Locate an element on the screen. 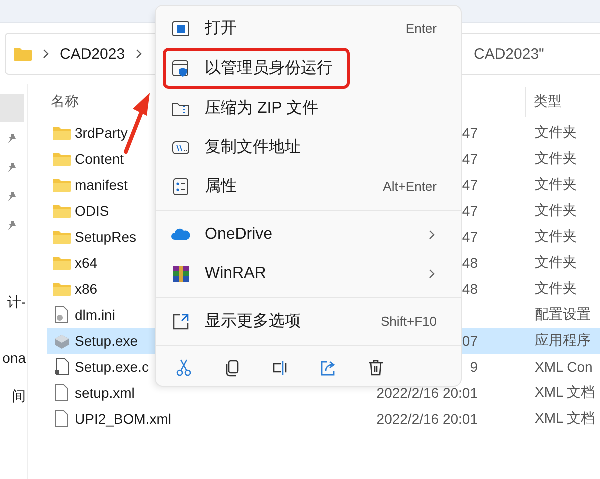  file-date: 9 is located at coordinates (474, 367).